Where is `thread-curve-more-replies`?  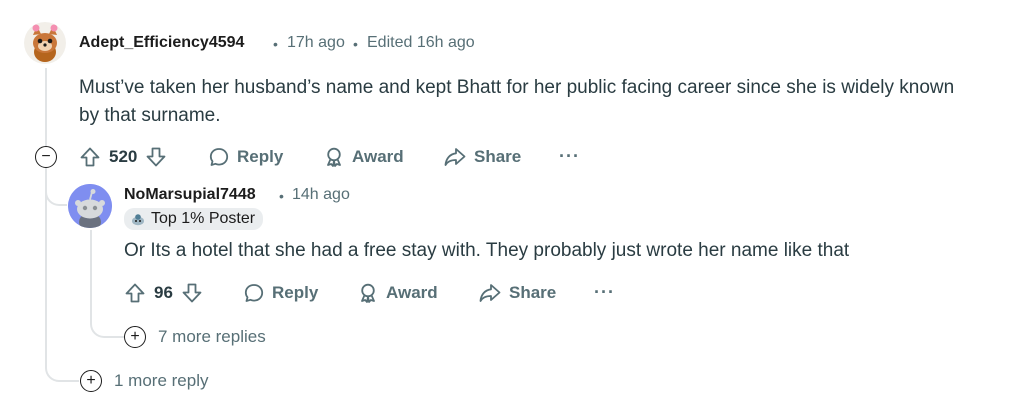 thread-curve-more-replies is located at coordinates (107, 319).